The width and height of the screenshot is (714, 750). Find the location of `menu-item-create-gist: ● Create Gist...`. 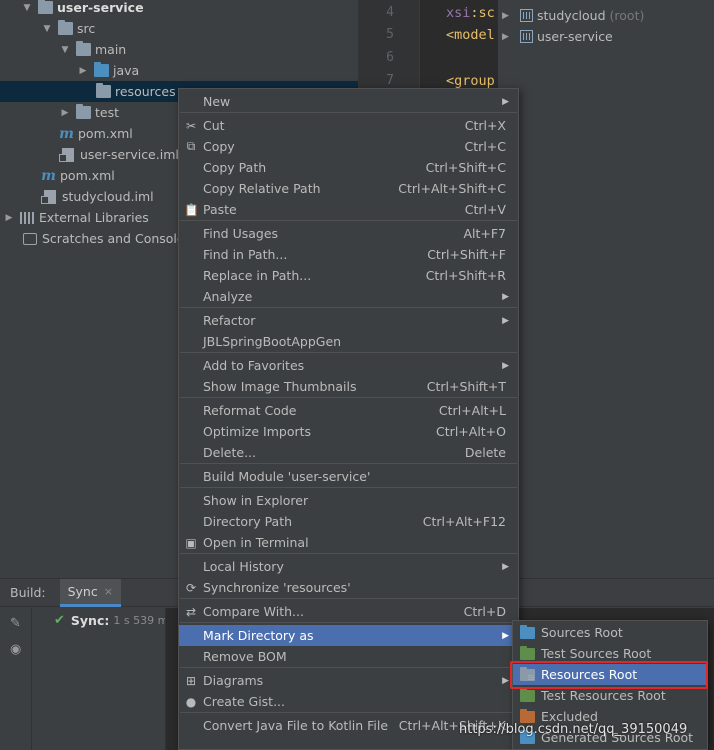

menu-item-create-gist: ● Create Gist... is located at coordinates (348, 701).